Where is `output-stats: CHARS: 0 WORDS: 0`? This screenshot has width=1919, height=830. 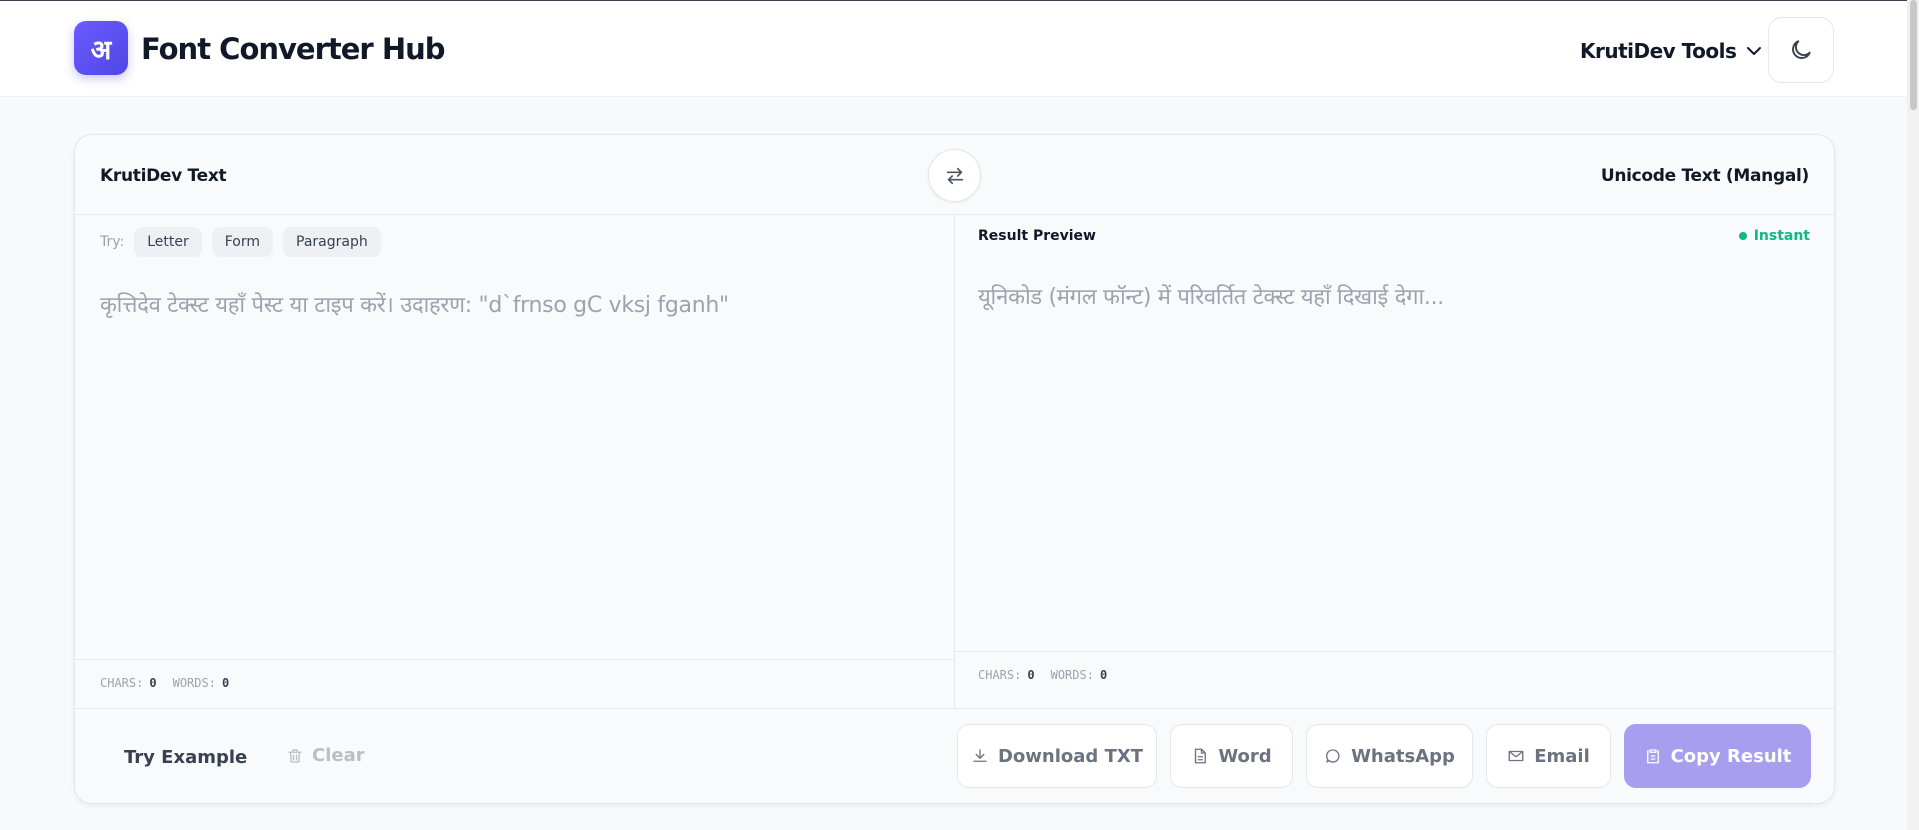 output-stats: CHARS: 0 WORDS: 0 is located at coordinates (1042, 675).